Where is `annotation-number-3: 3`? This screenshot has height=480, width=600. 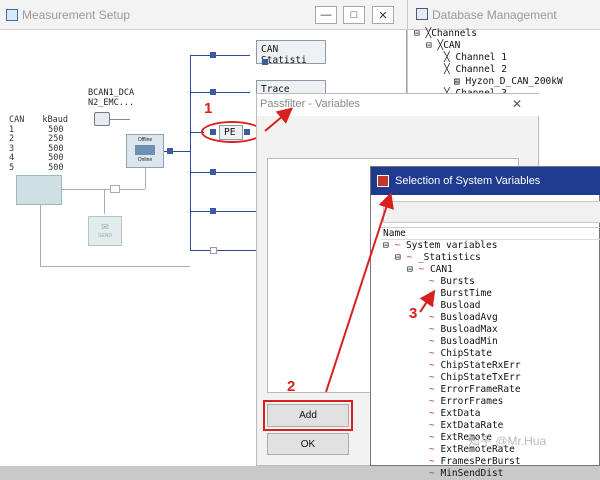 annotation-number-3: 3 is located at coordinates (413, 313).